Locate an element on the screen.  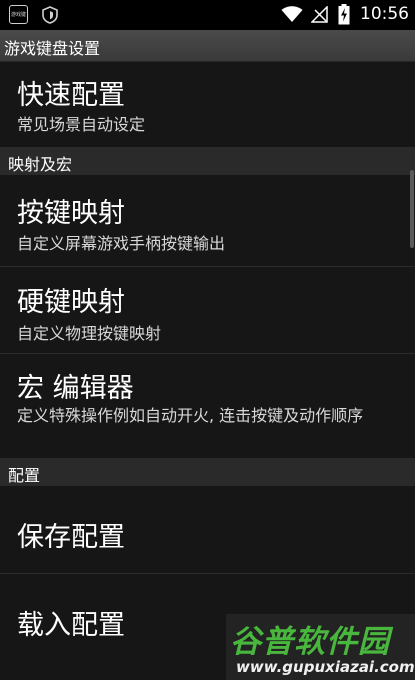
quick-config-title: 快速配置 is located at coordinates (71, 95).